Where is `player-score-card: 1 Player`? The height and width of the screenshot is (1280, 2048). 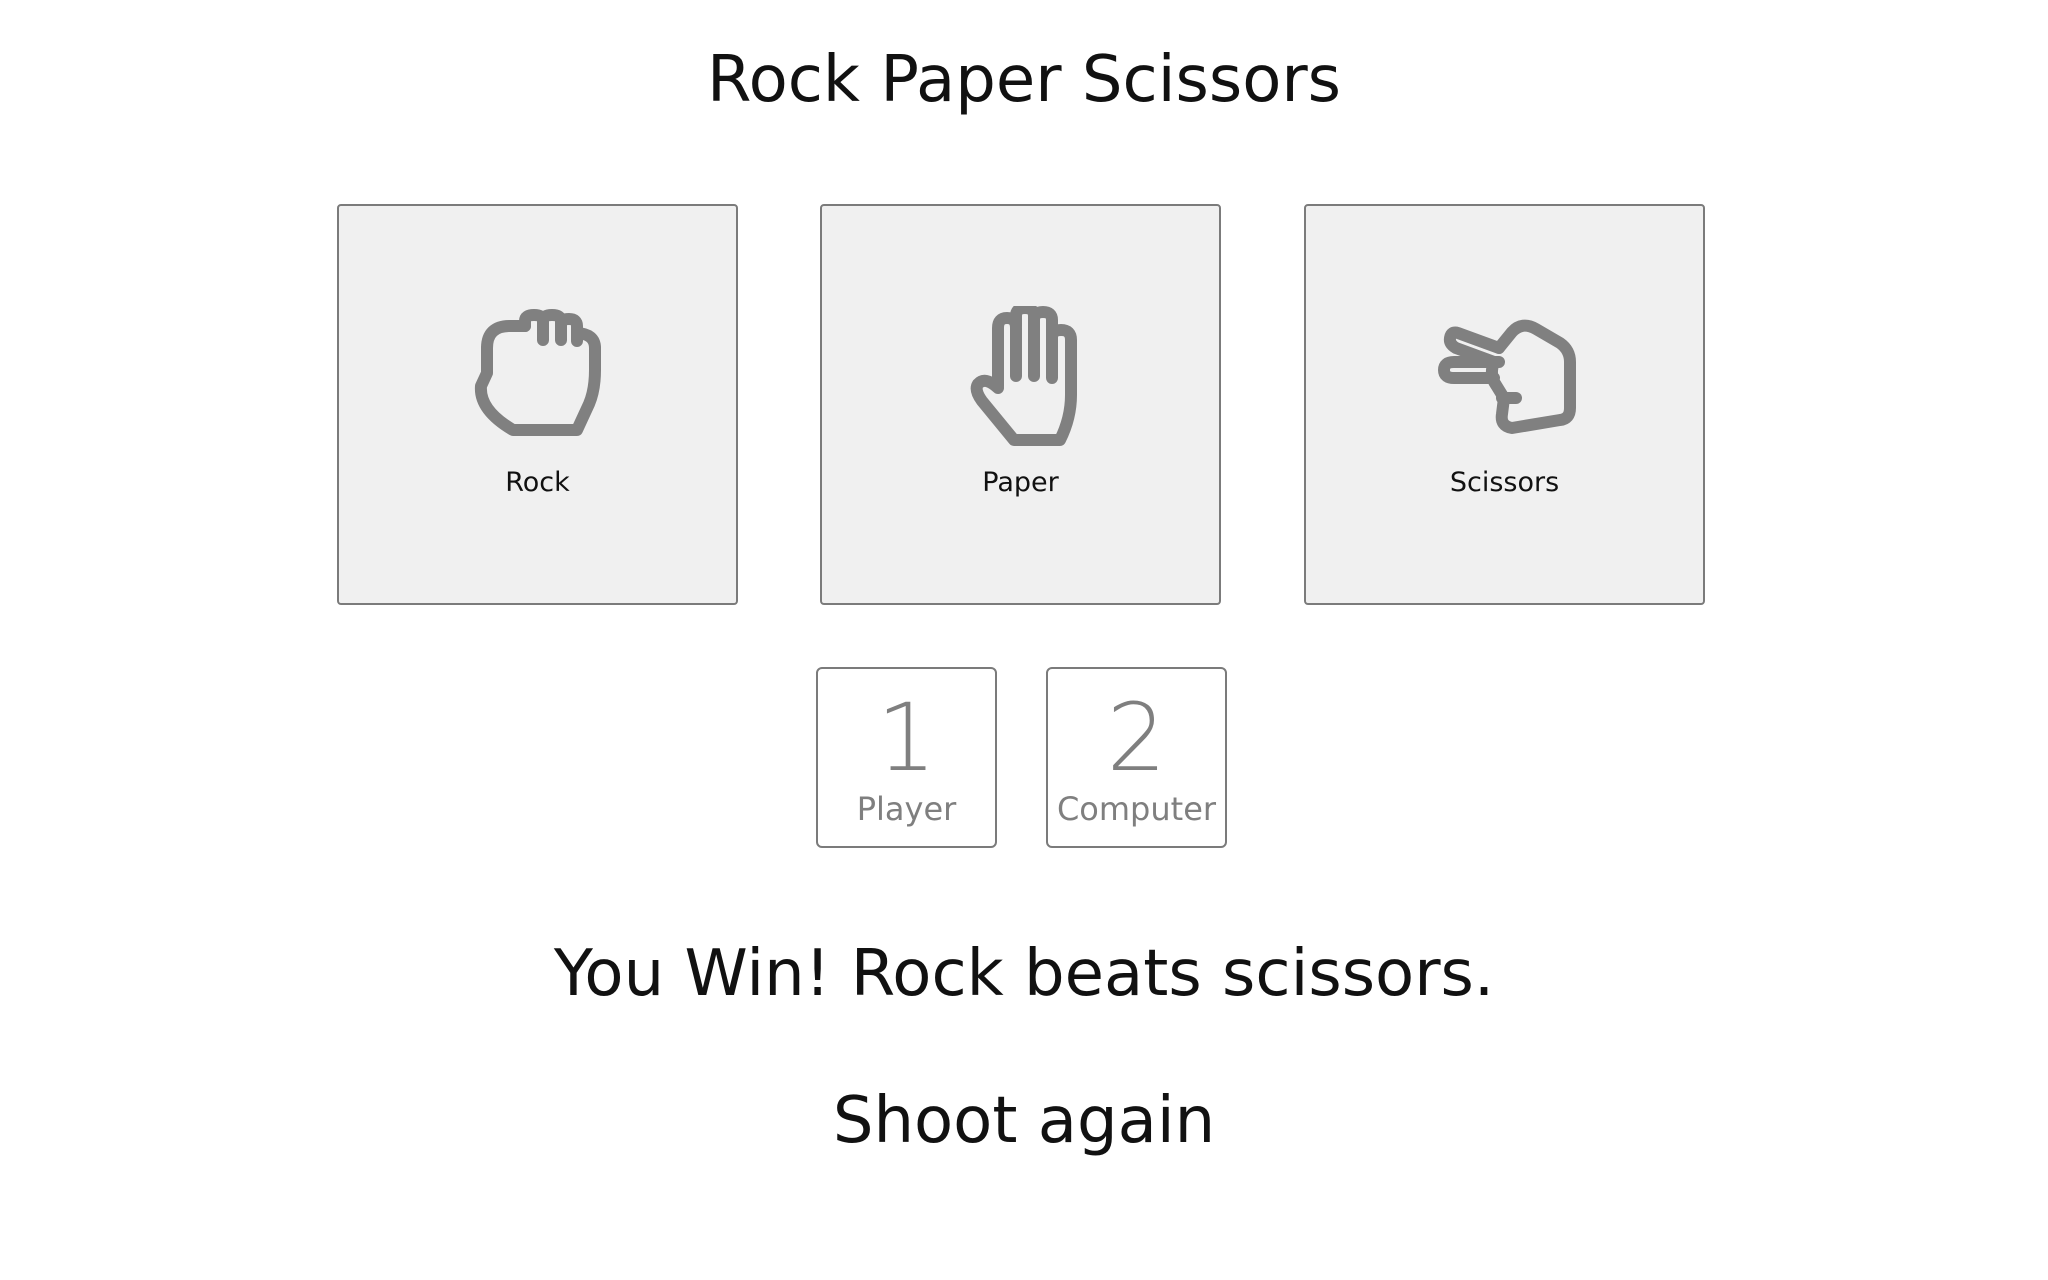 player-score-card: 1 Player is located at coordinates (906, 757).